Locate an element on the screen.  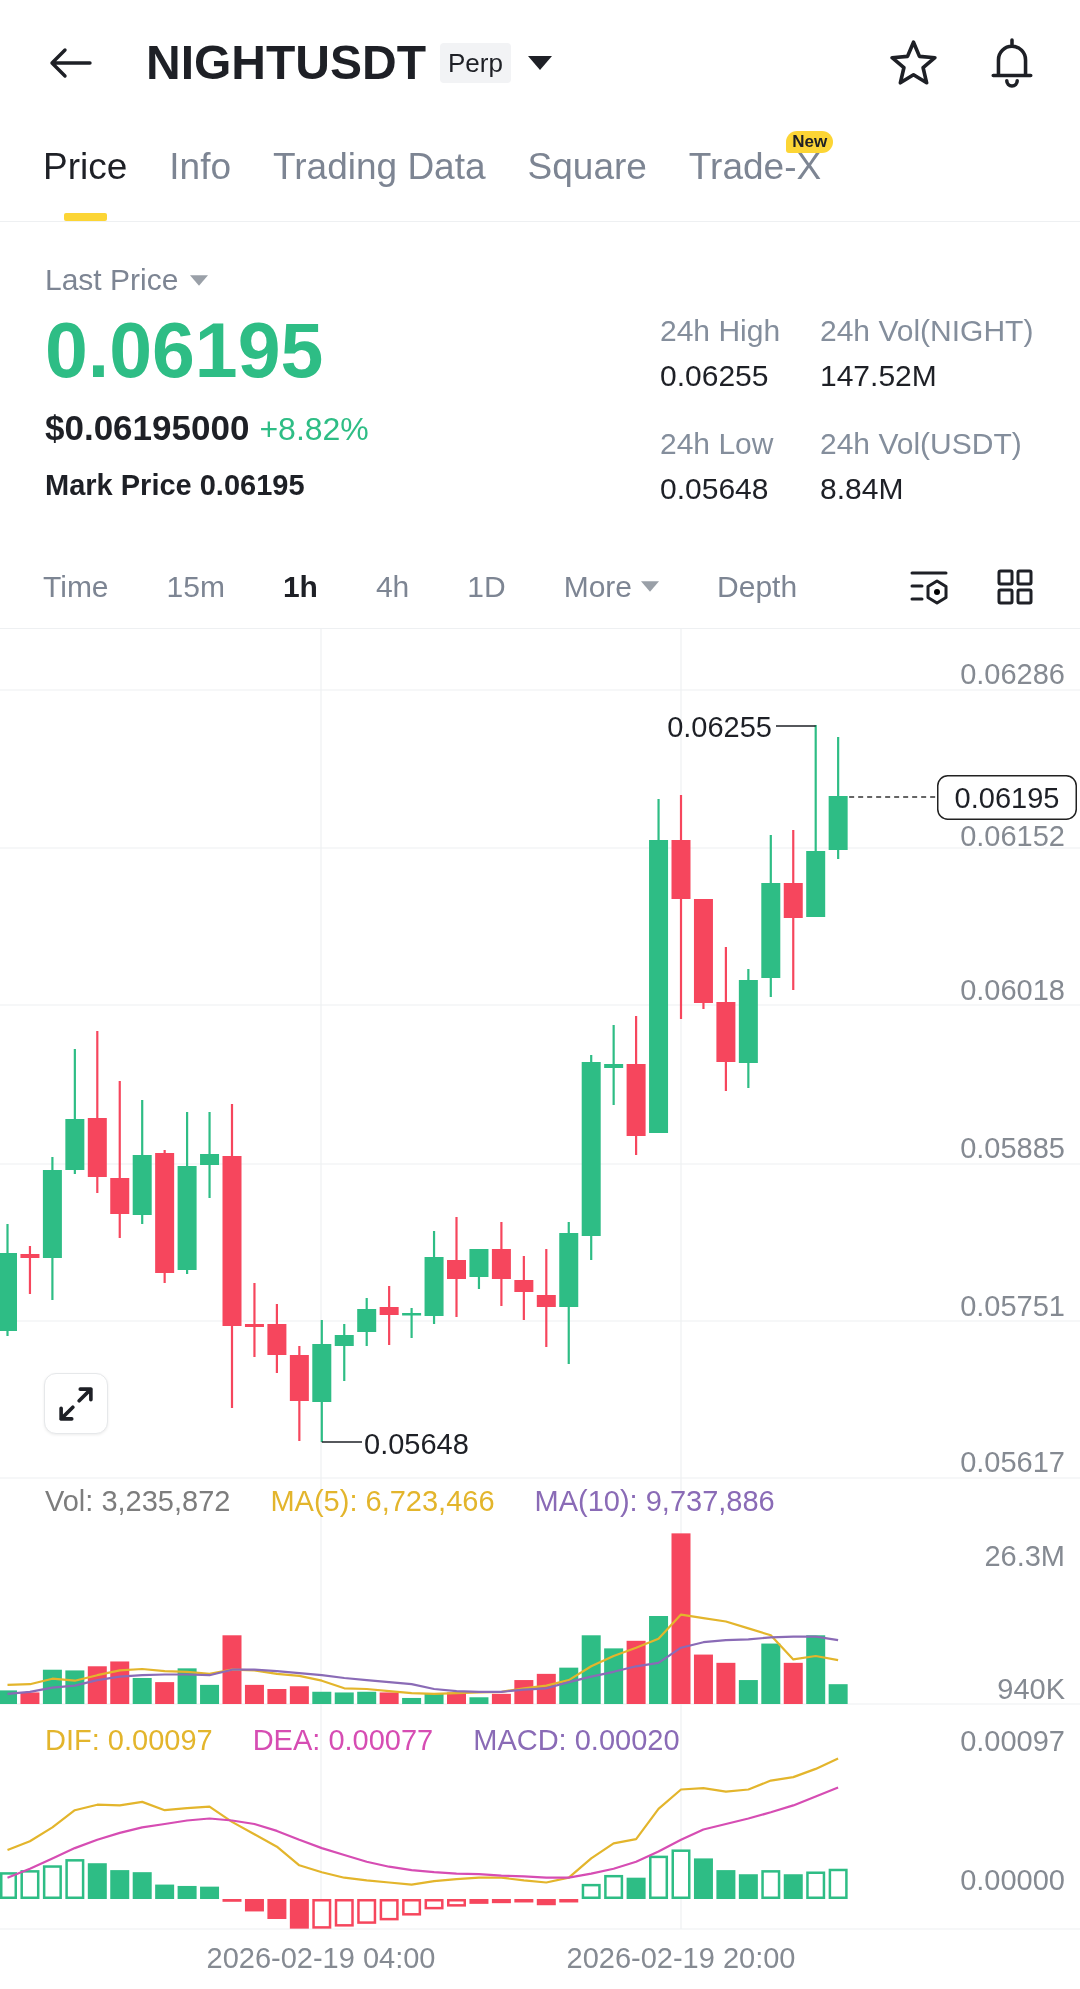
stat-value: 147.52M is located at coordinates (879, 376).